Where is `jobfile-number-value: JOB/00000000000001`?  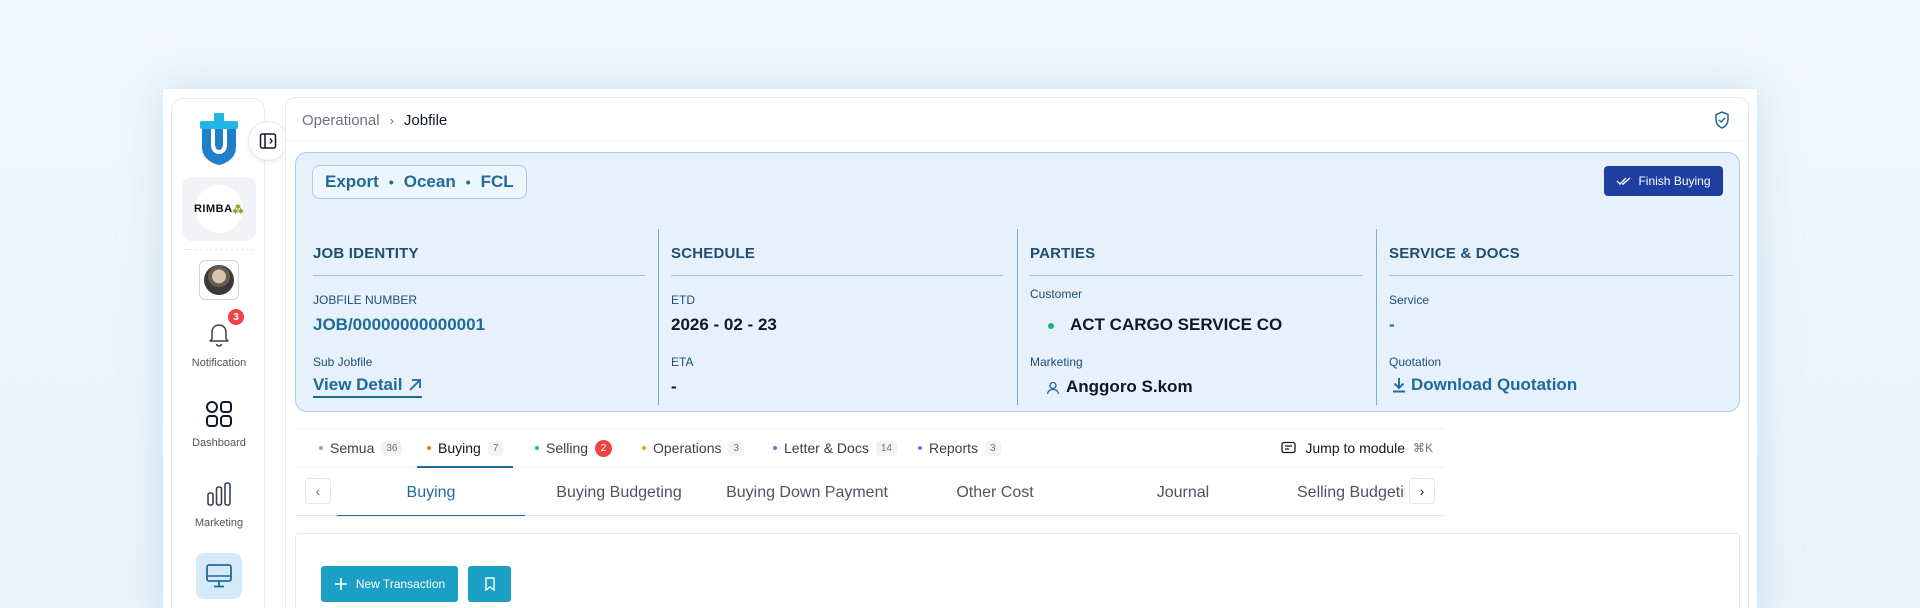 jobfile-number-value: JOB/00000000000001 is located at coordinates (399, 324).